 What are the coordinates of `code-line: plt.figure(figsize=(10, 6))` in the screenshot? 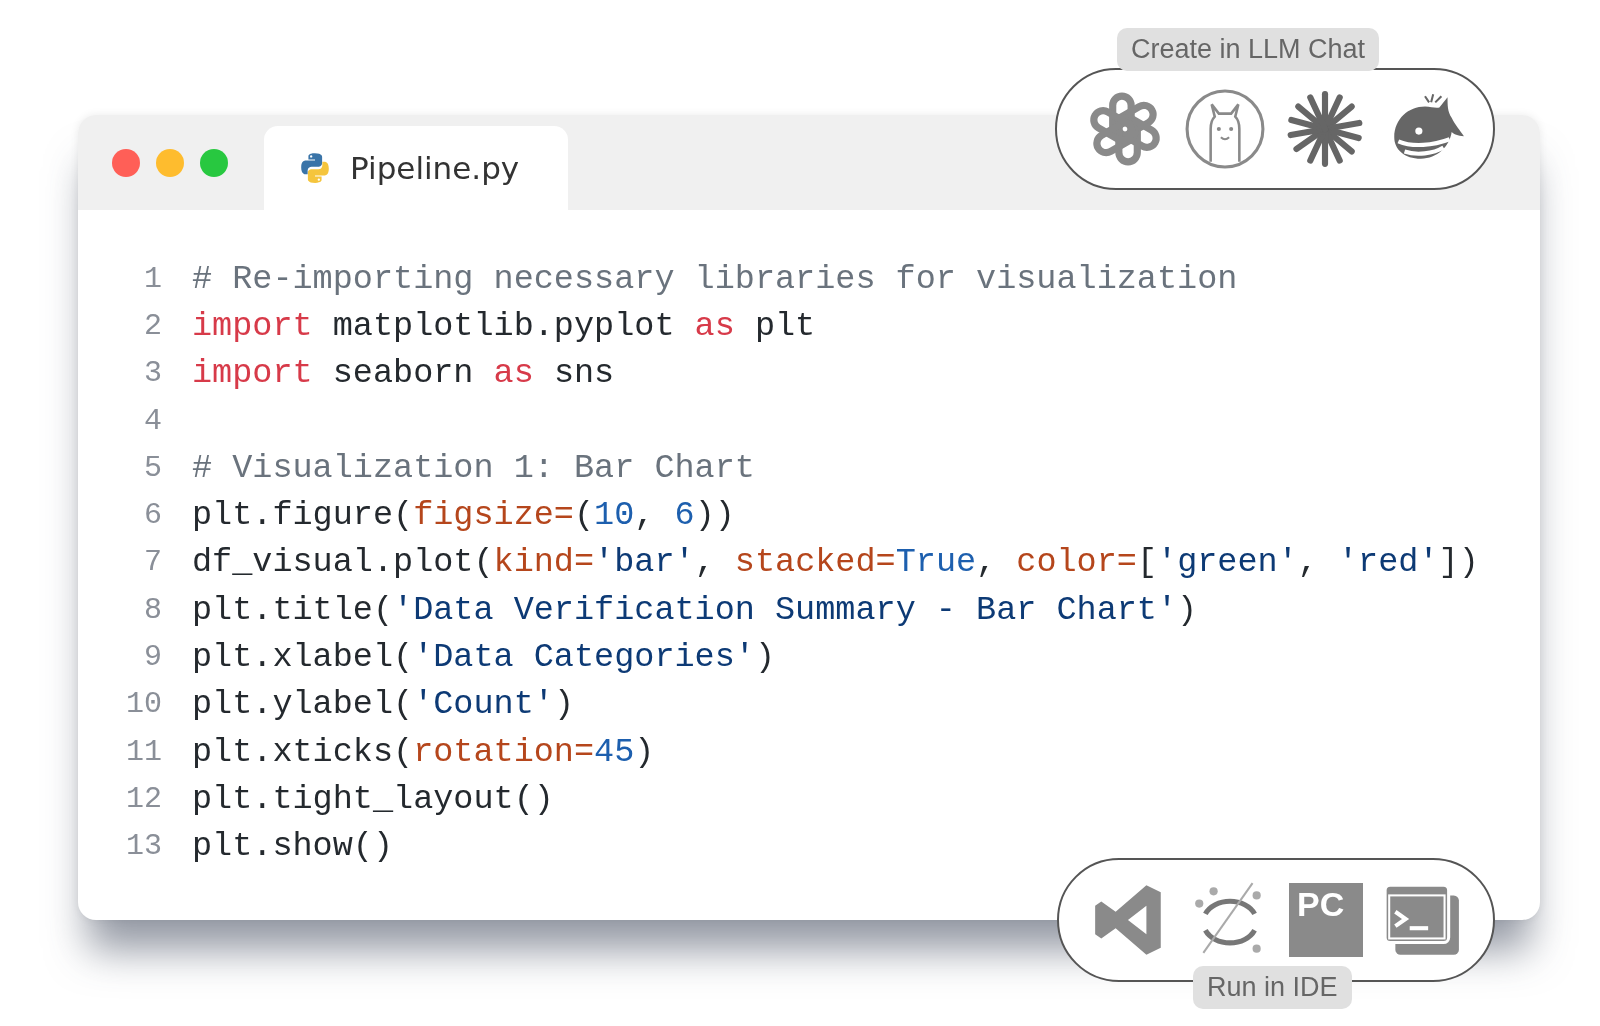 It's located at (463, 515).